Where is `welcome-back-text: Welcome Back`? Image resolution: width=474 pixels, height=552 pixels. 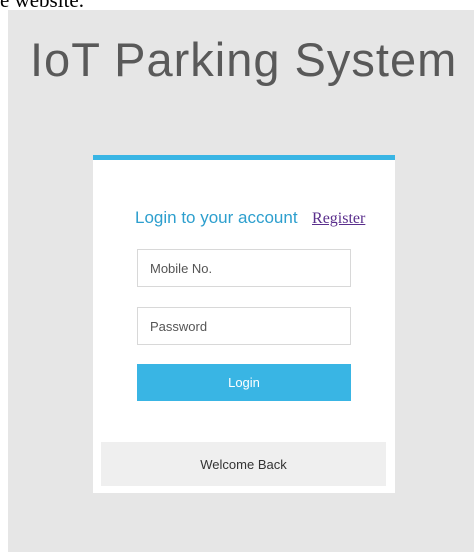
welcome-back-text: Welcome Back is located at coordinates (243, 464).